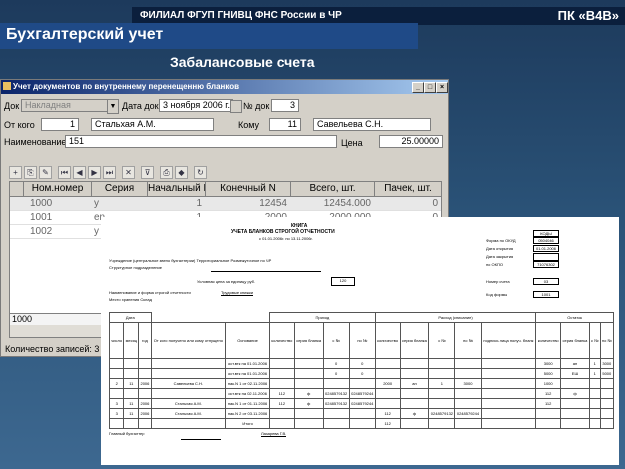 The height and width of the screenshot is (469, 625). What do you see at coordinates (418, 87) in the screenshot?
I see `minimize-icon: _` at bounding box center [418, 87].